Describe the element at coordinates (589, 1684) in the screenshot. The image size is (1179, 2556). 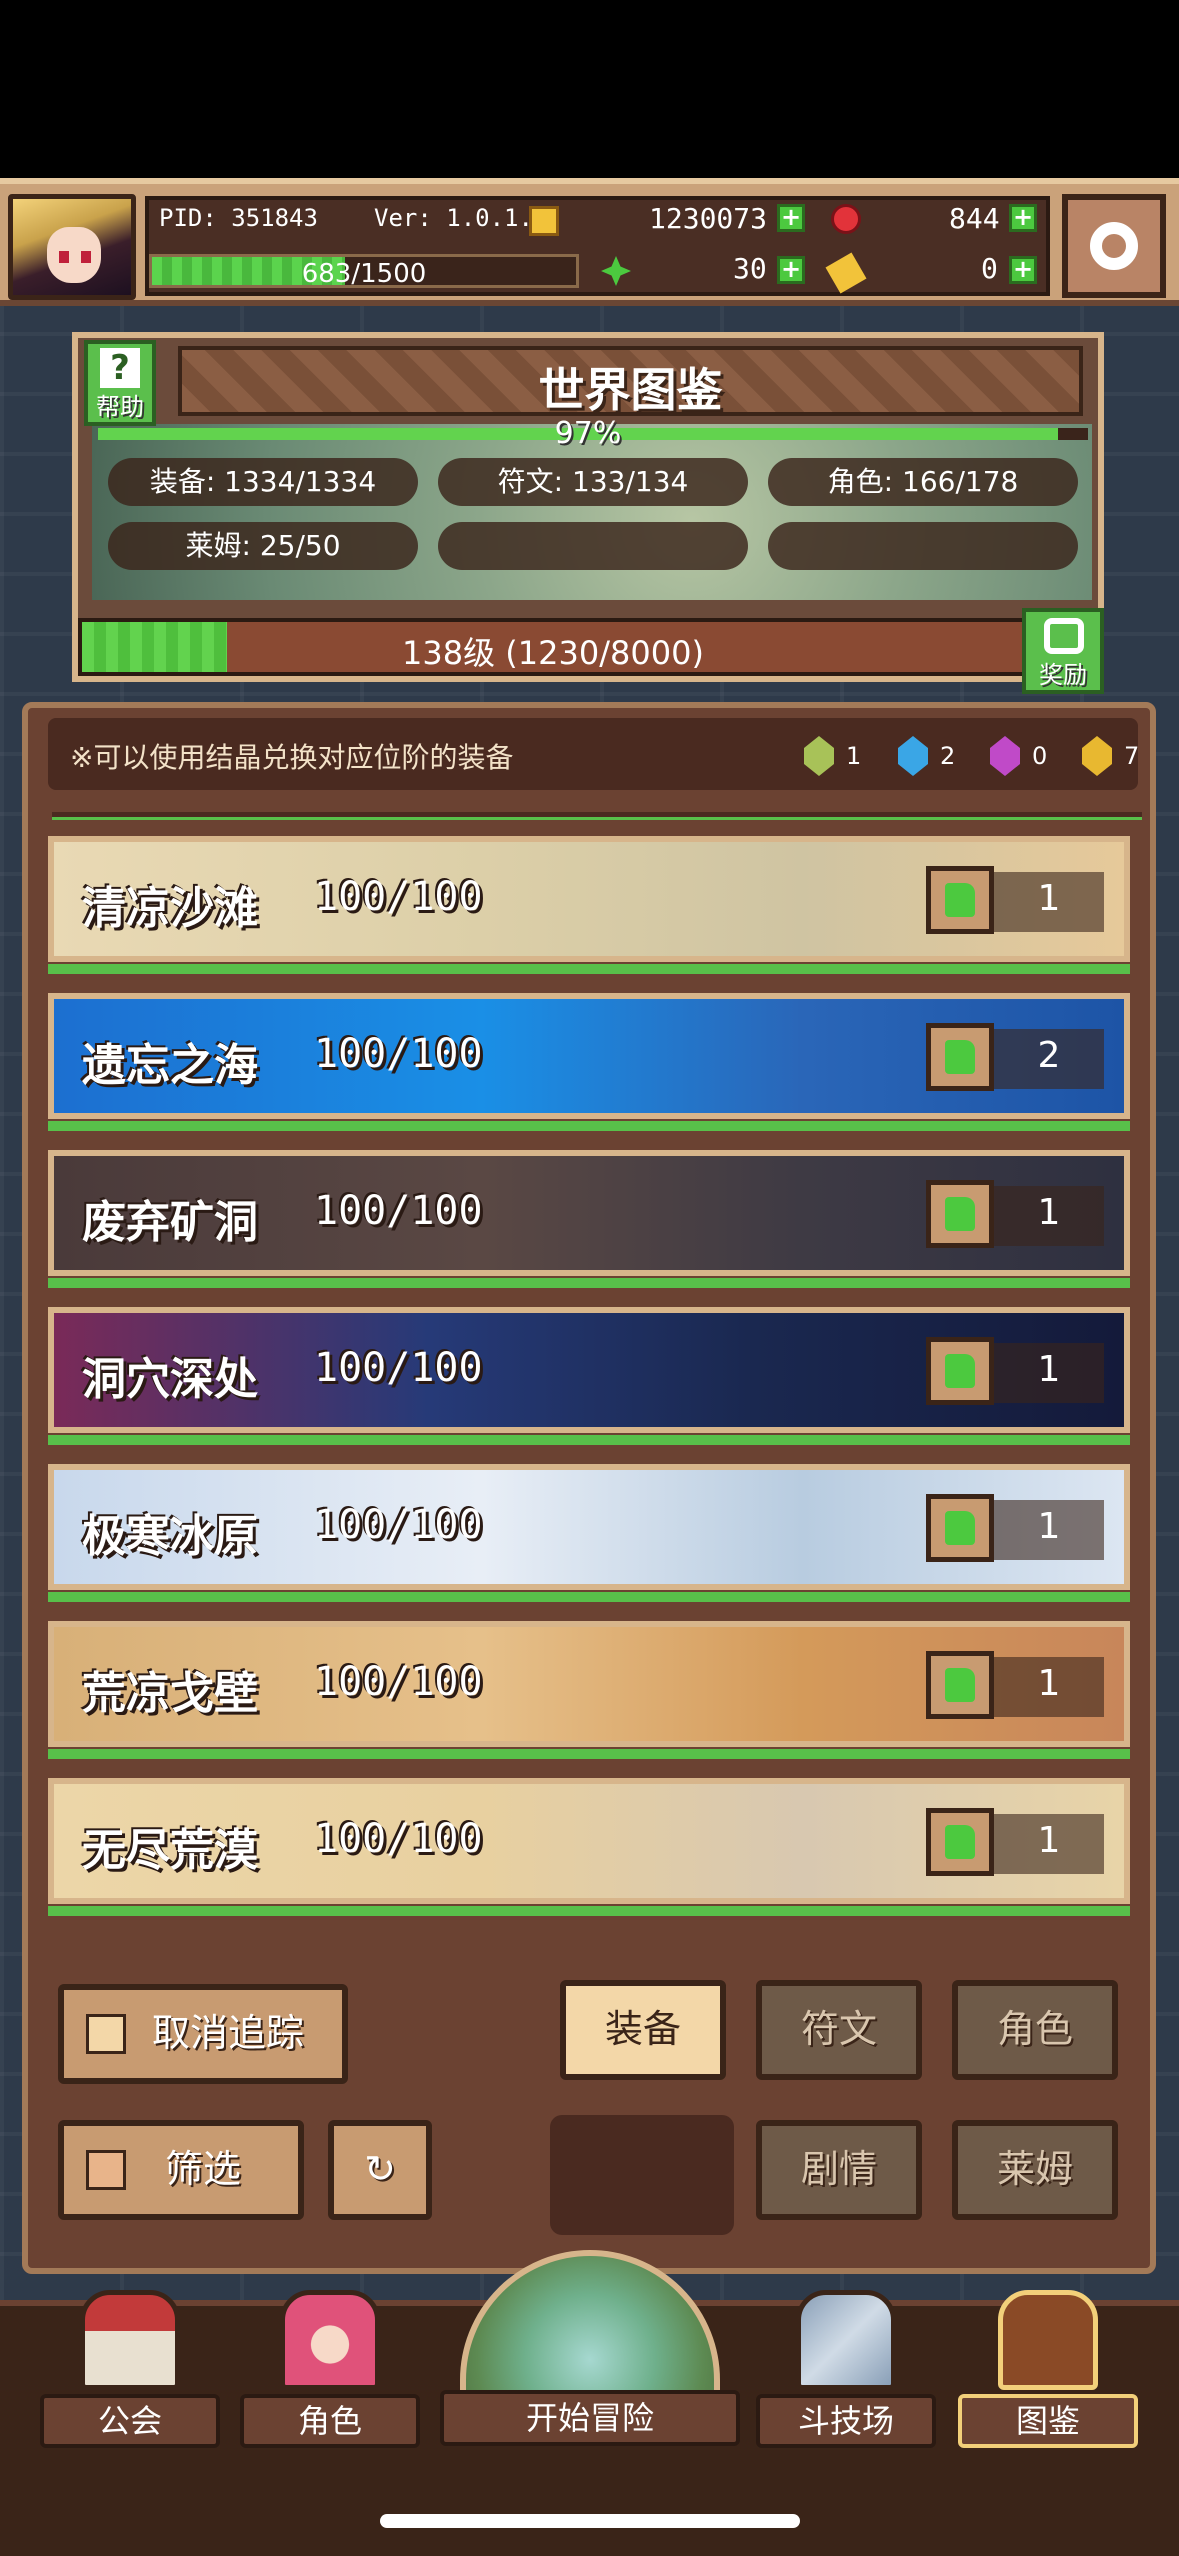
I see `zone-row: 荒凉戈壁 100/100 1` at that location.